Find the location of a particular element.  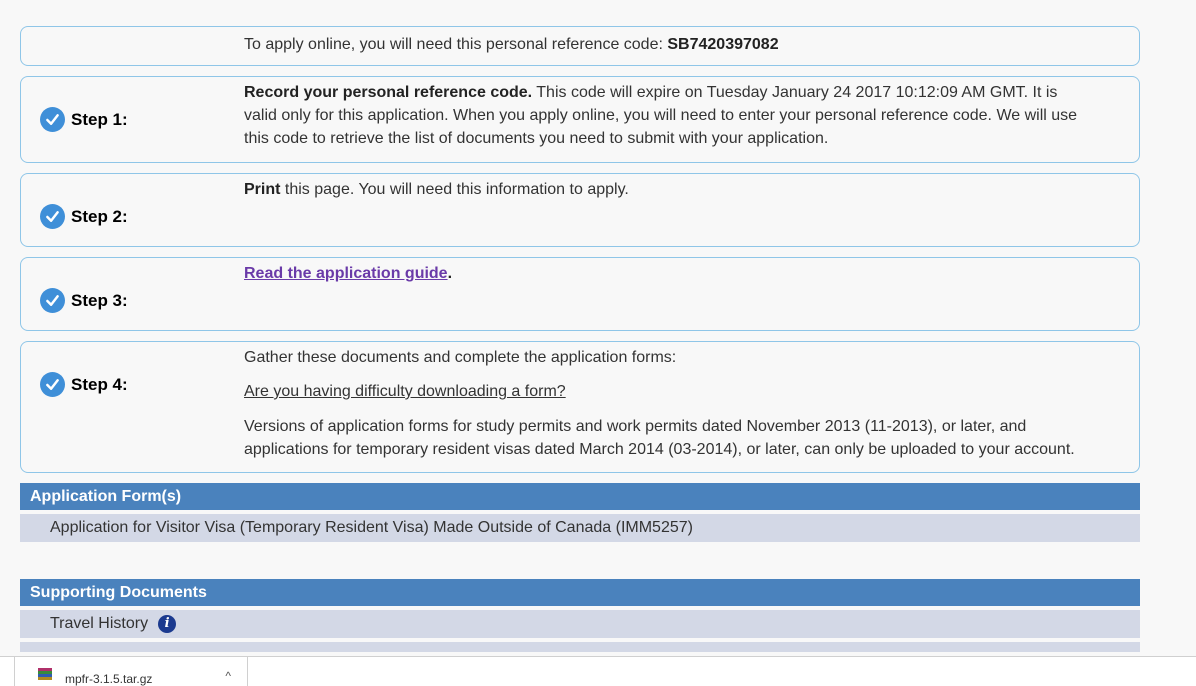

download-filename: mpfr-3.1.5.tar.gz is located at coordinates (109, 679).